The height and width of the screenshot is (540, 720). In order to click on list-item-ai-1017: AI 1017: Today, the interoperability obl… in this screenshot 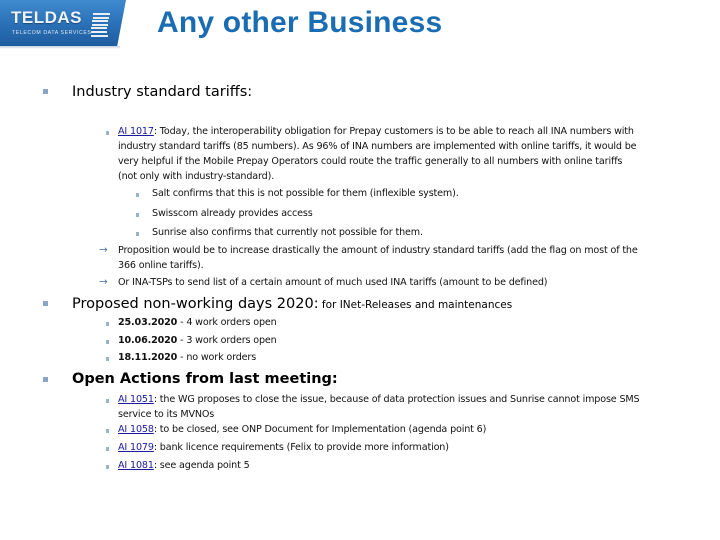, I will do `click(377, 154)`.